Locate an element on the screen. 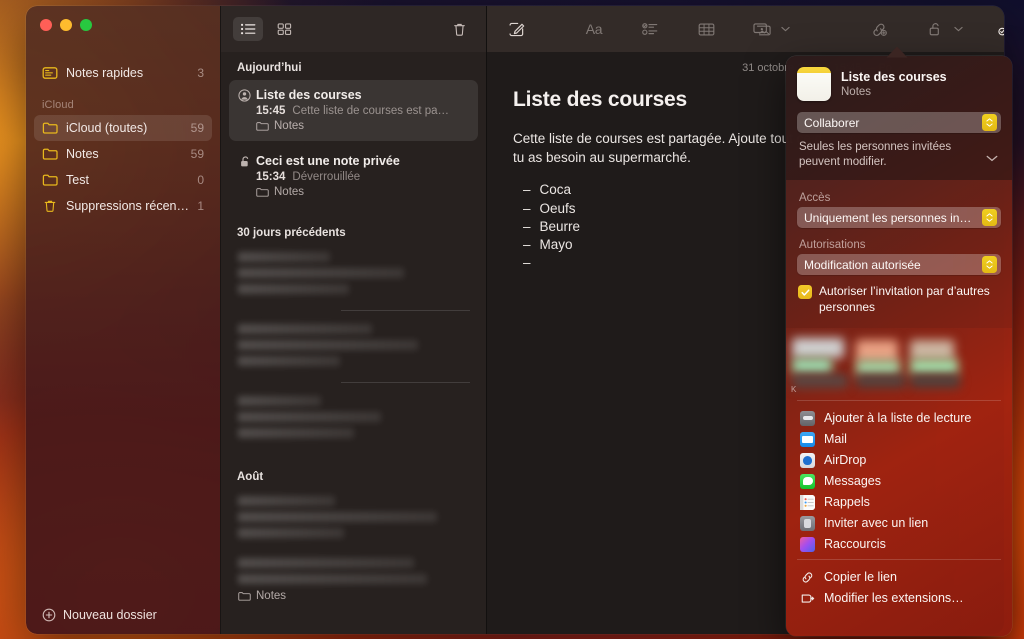 The image size is (1024, 639). format-aa-icon: Aa is located at coordinates (594, 29).